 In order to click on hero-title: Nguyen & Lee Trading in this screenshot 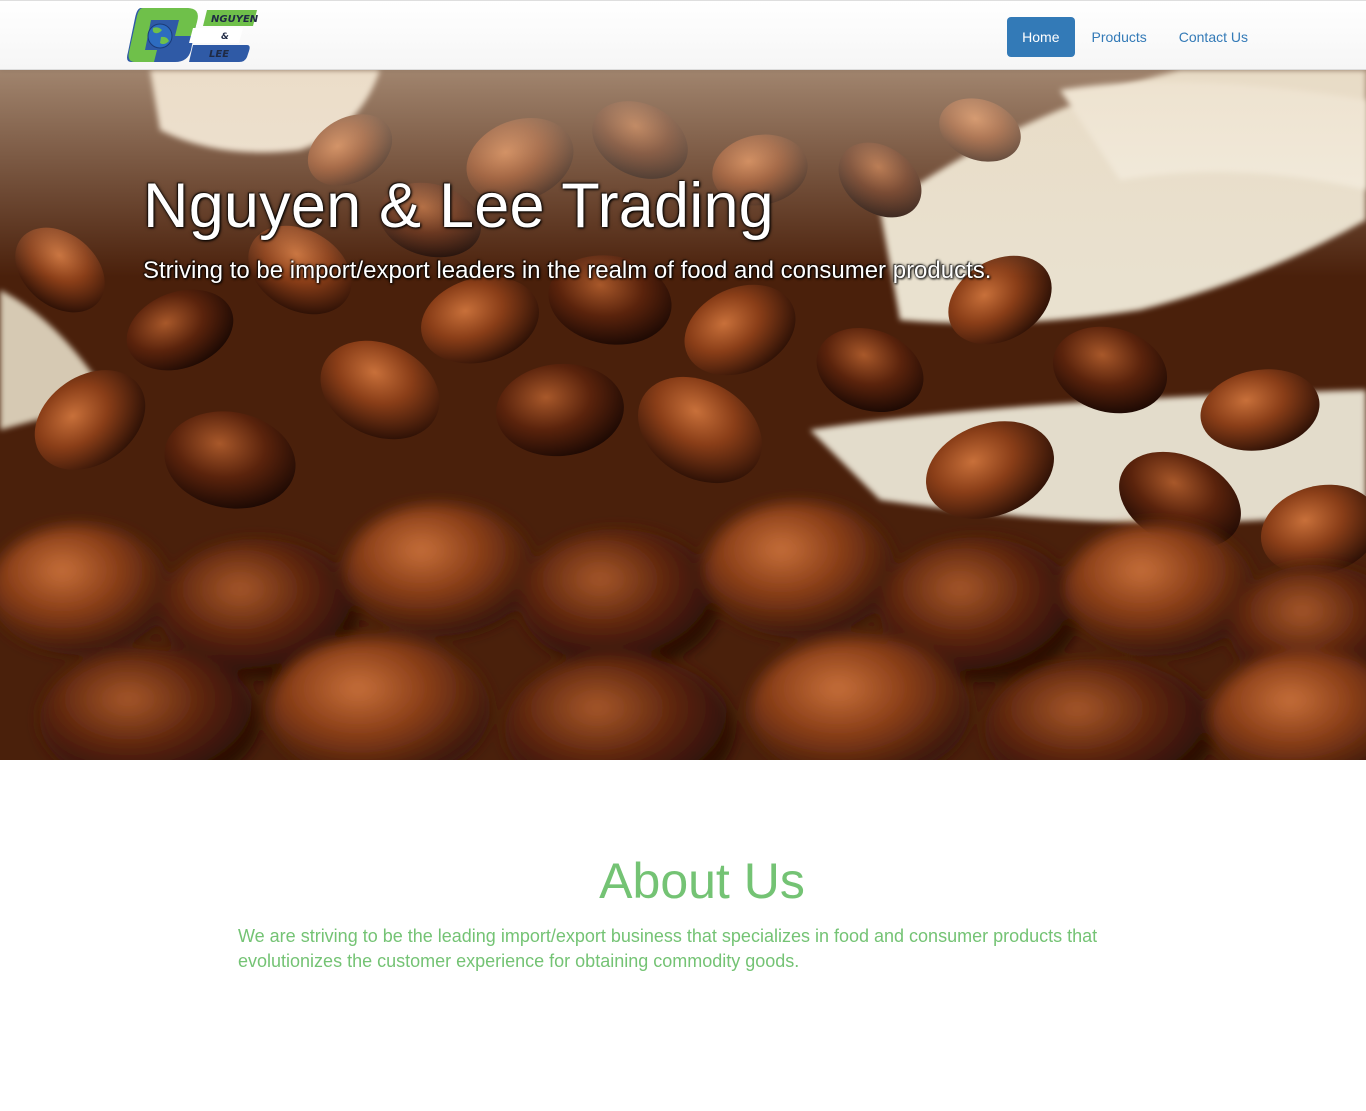, I will do `click(458, 206)`.